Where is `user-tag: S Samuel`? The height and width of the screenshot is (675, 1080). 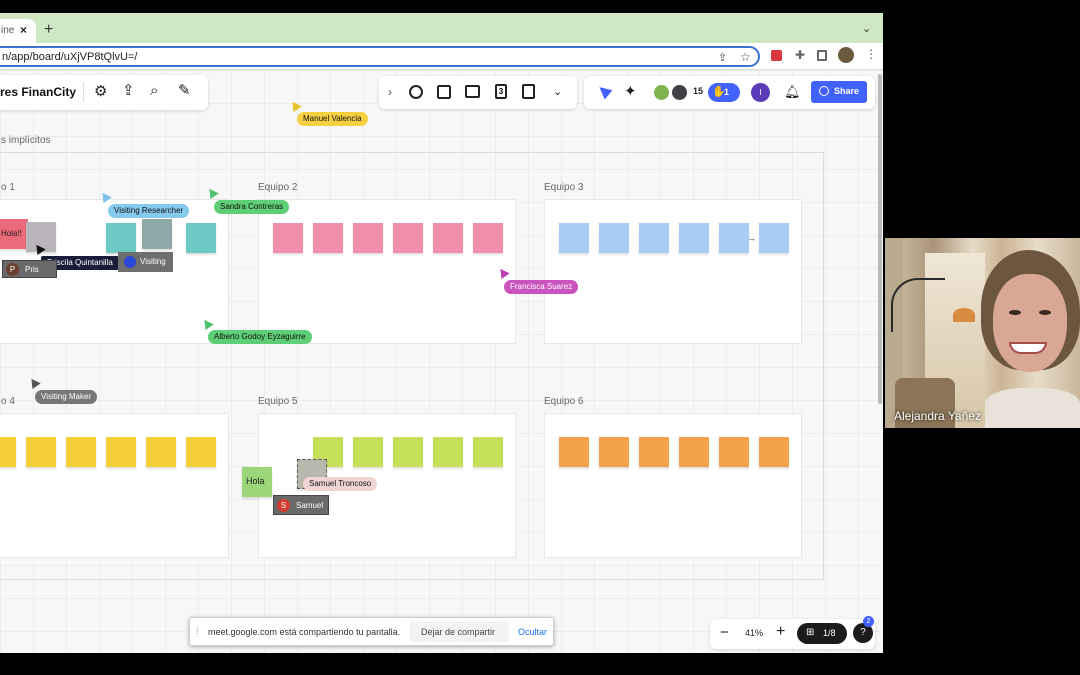 user-tag: S Samuel is located at coordinates (301, 505).